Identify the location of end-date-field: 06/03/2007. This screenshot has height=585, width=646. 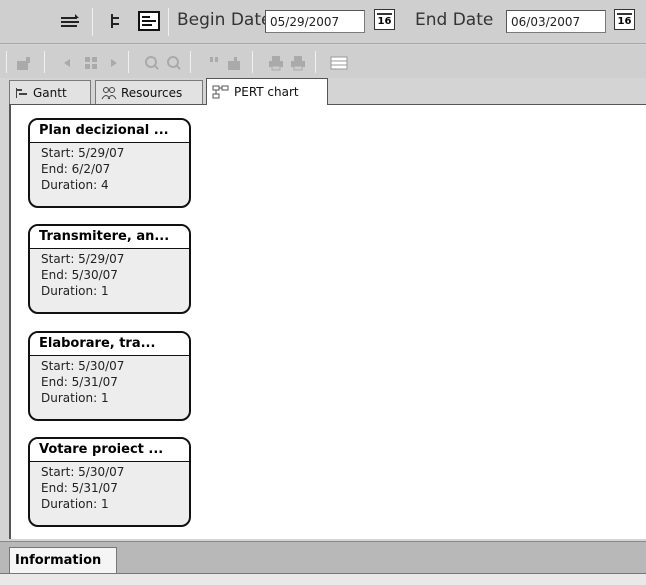
(556, 21).